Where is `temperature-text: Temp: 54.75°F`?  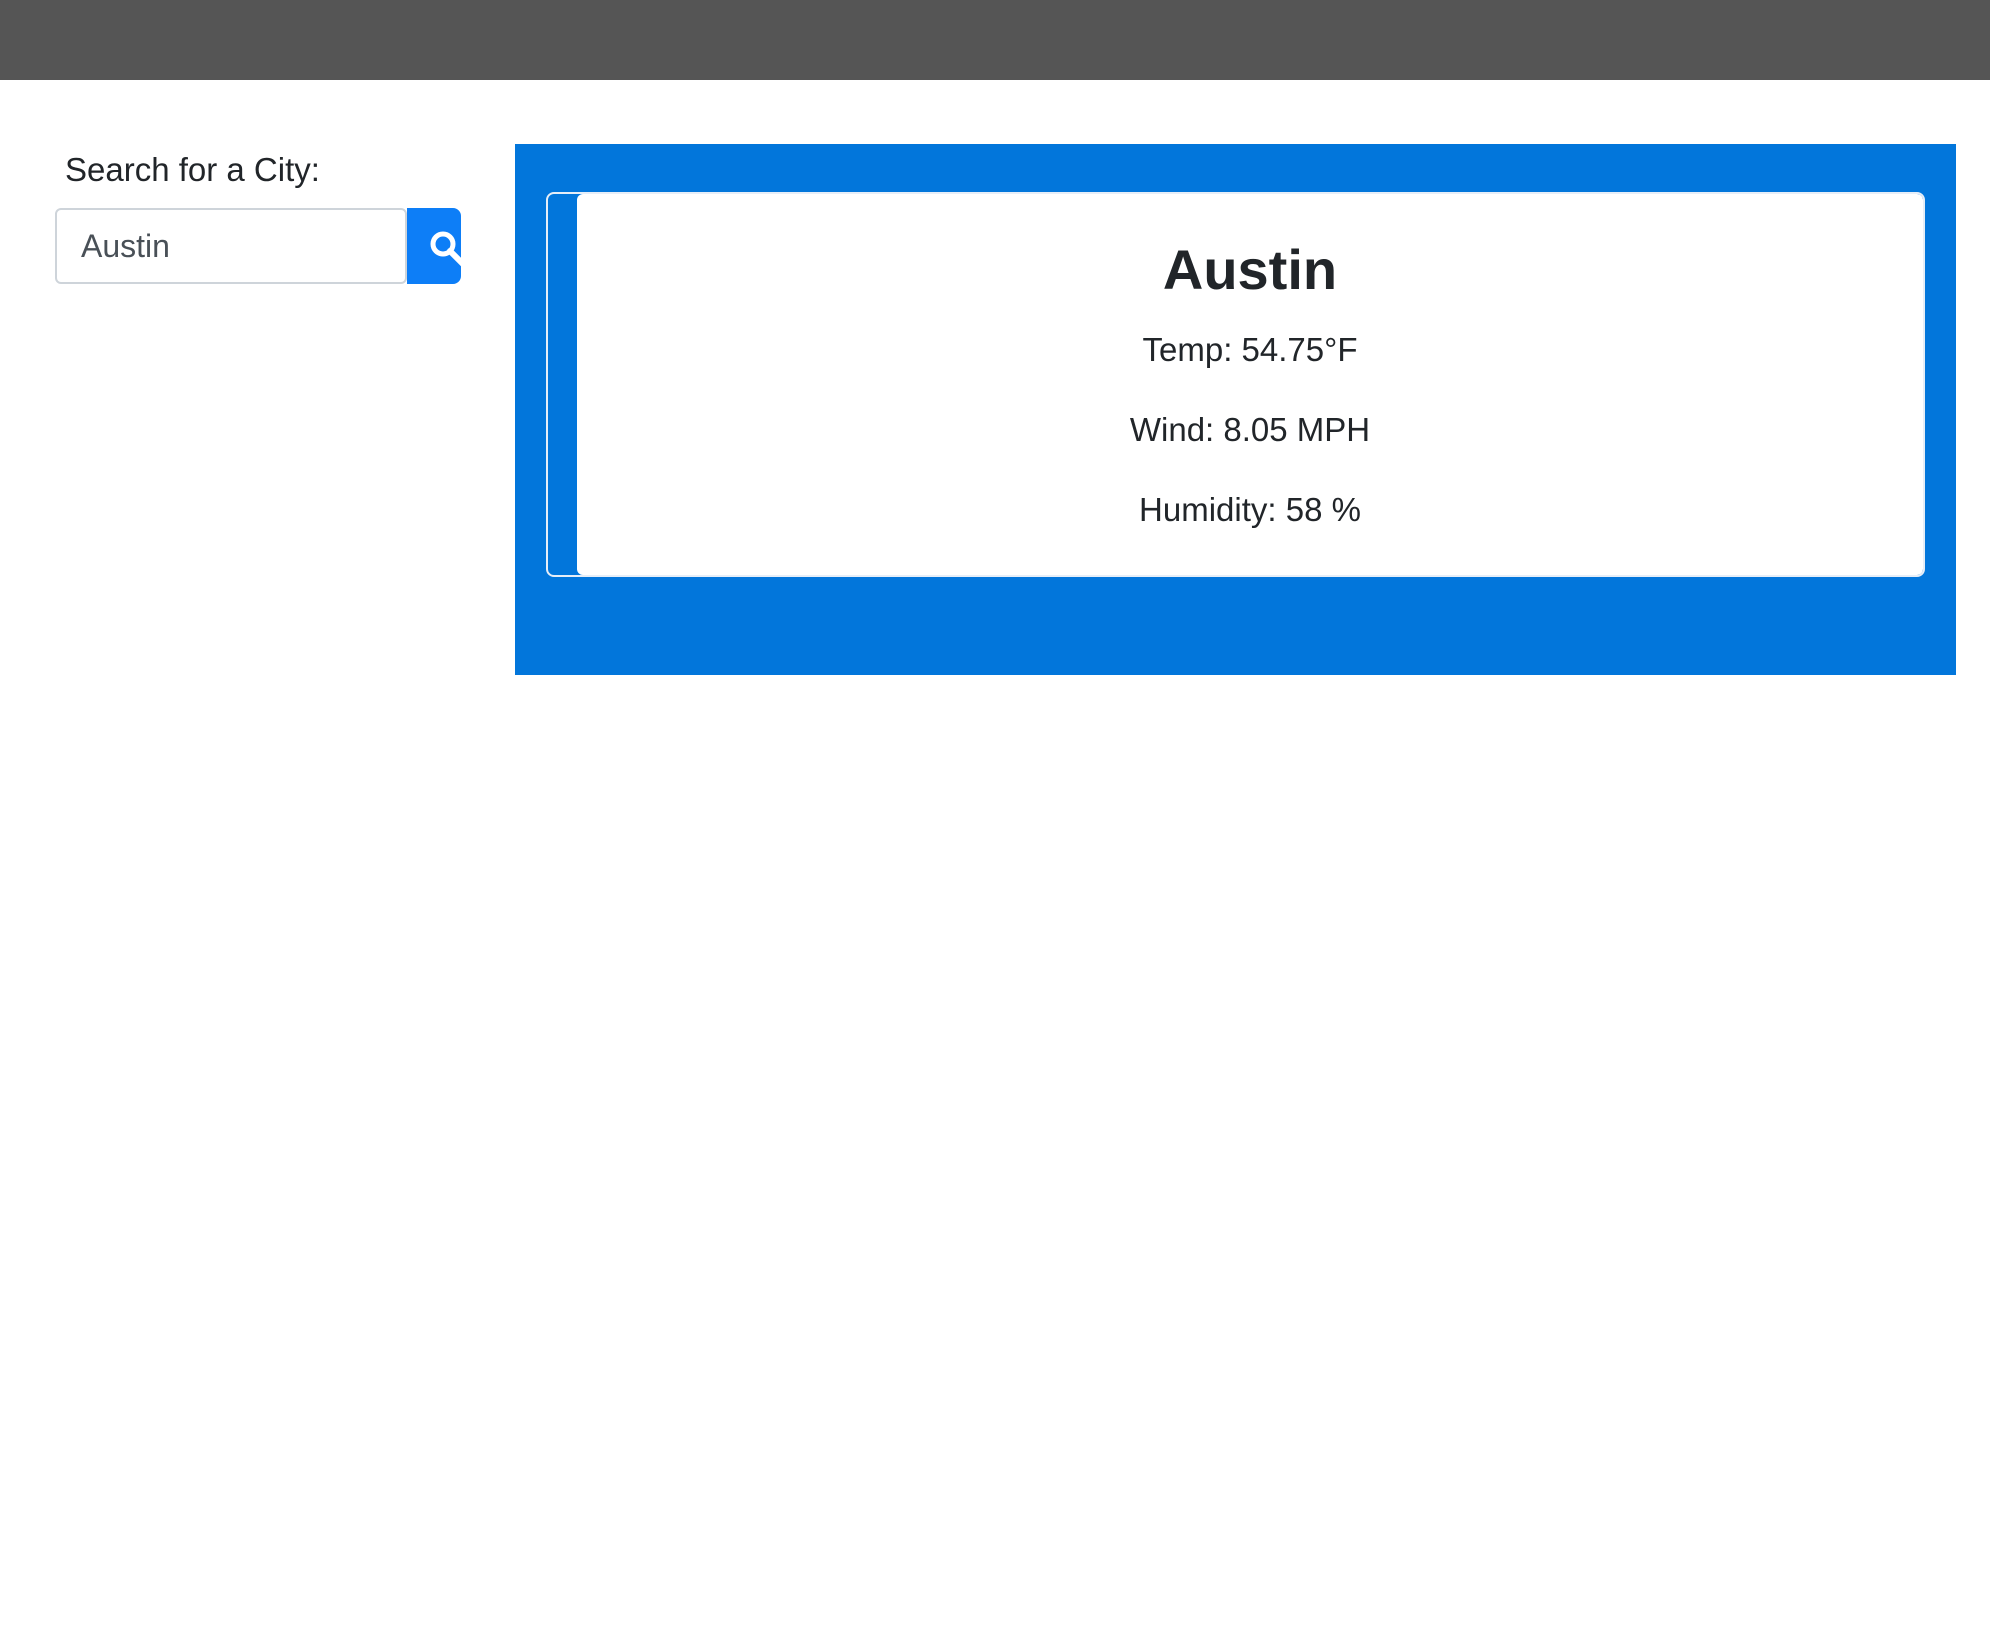
temperature-text: Temp: 54.75°F is located at coordinates (1250, 349).